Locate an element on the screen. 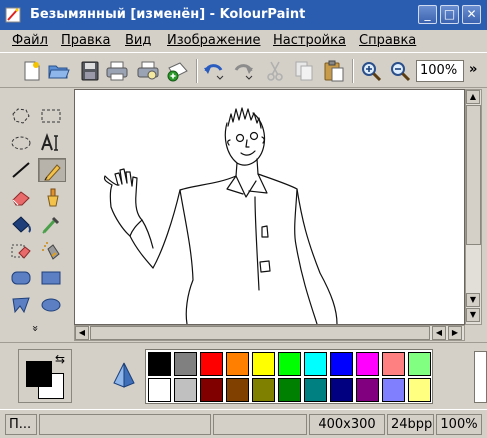 The height and width of the screenshot is (438, 487). rectangle-selection-tool is located at coordinates (52, 116).